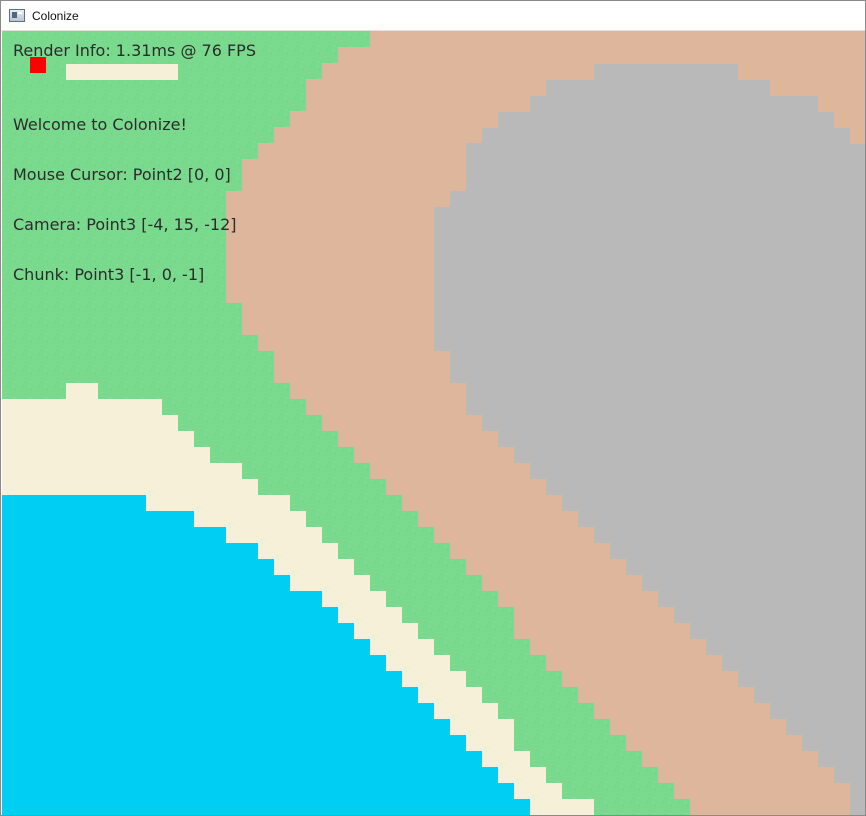  I want to click on app-window-icon, so click(17, 15).